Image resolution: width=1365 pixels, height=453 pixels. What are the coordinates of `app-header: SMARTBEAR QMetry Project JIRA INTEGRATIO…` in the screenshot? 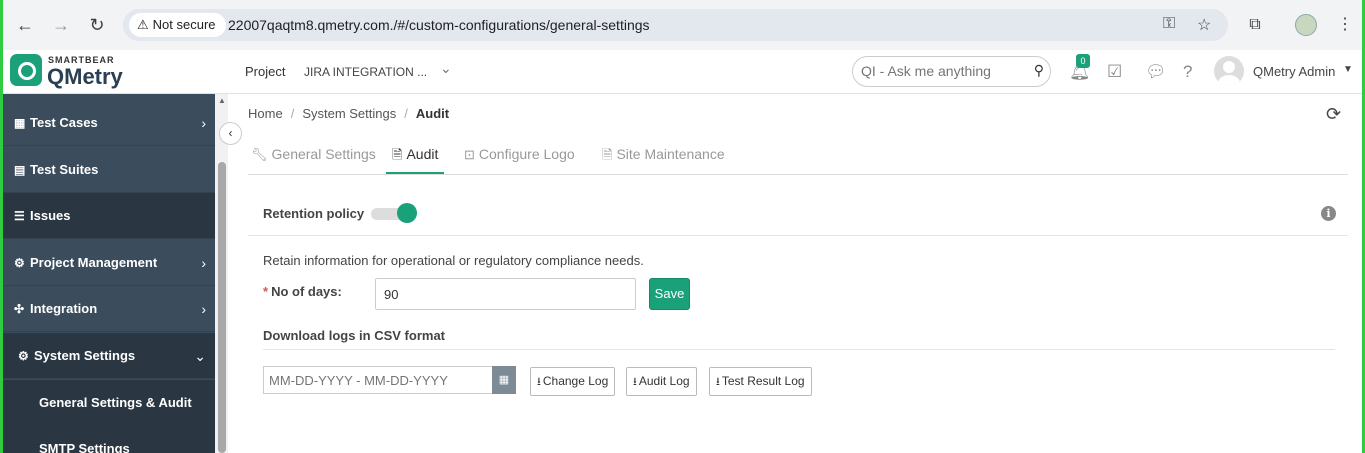 It's located at (682, 72).